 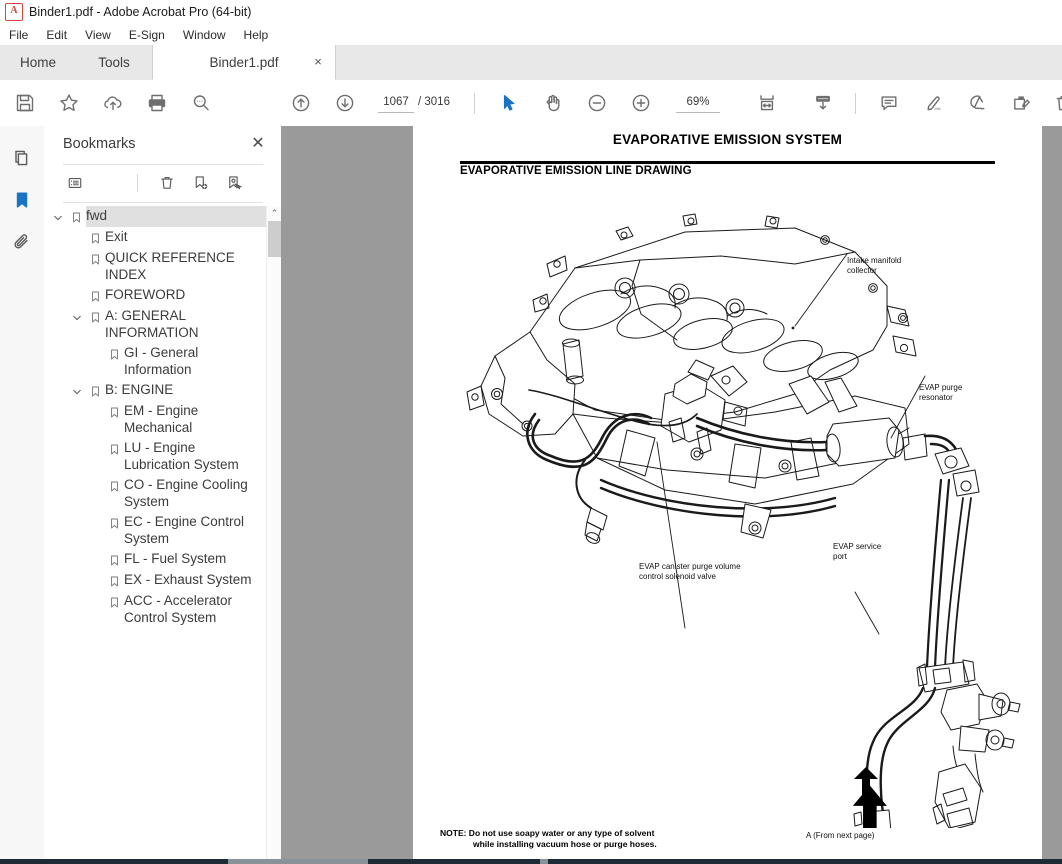 I want to click on previous-page-icon, so click(x=301, y=103).